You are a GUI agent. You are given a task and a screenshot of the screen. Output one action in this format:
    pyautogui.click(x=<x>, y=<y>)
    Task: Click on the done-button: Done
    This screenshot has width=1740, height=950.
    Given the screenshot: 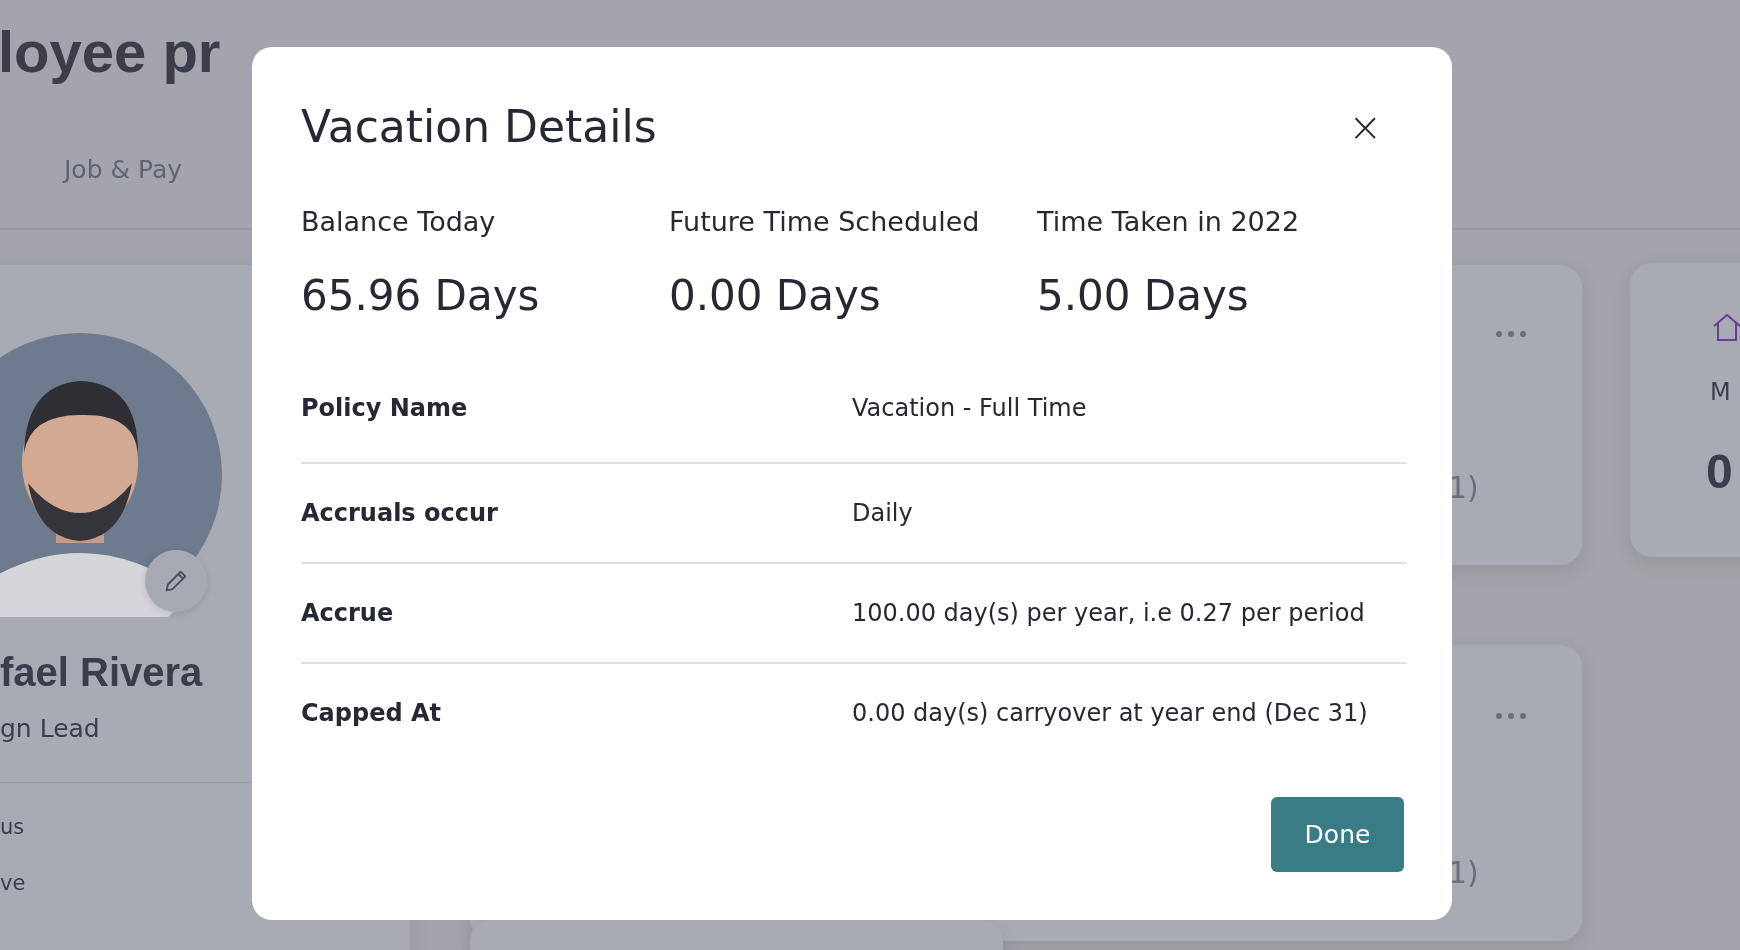 What is the action you would take?
    pyautogui.click(x=1337, y=834)
    